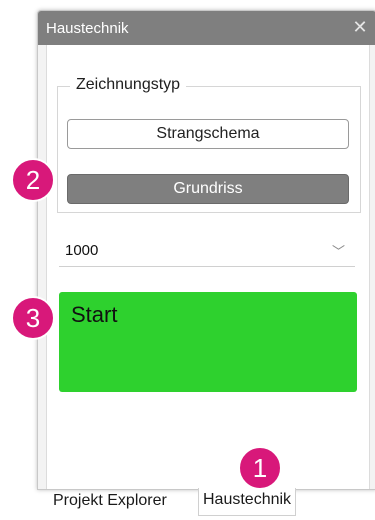  I want to click on grundriss-button: Grundriss, so click(208, 189).